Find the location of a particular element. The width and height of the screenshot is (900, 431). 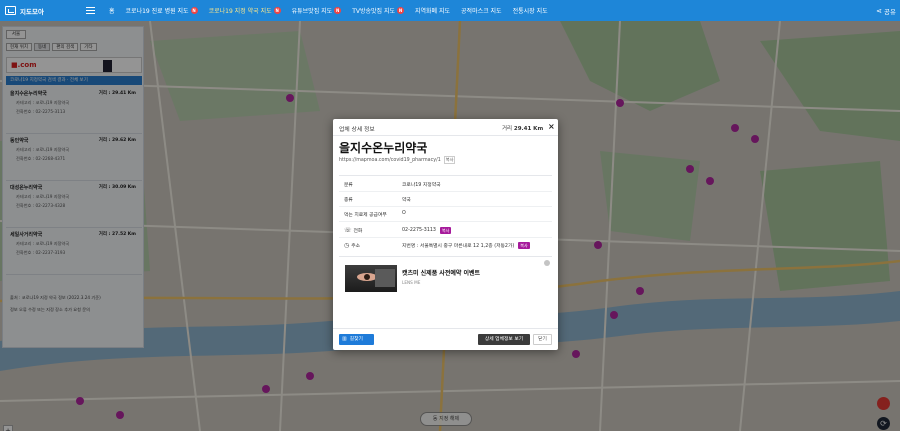

row-label: 종류 is located at coordinates (348, 200).